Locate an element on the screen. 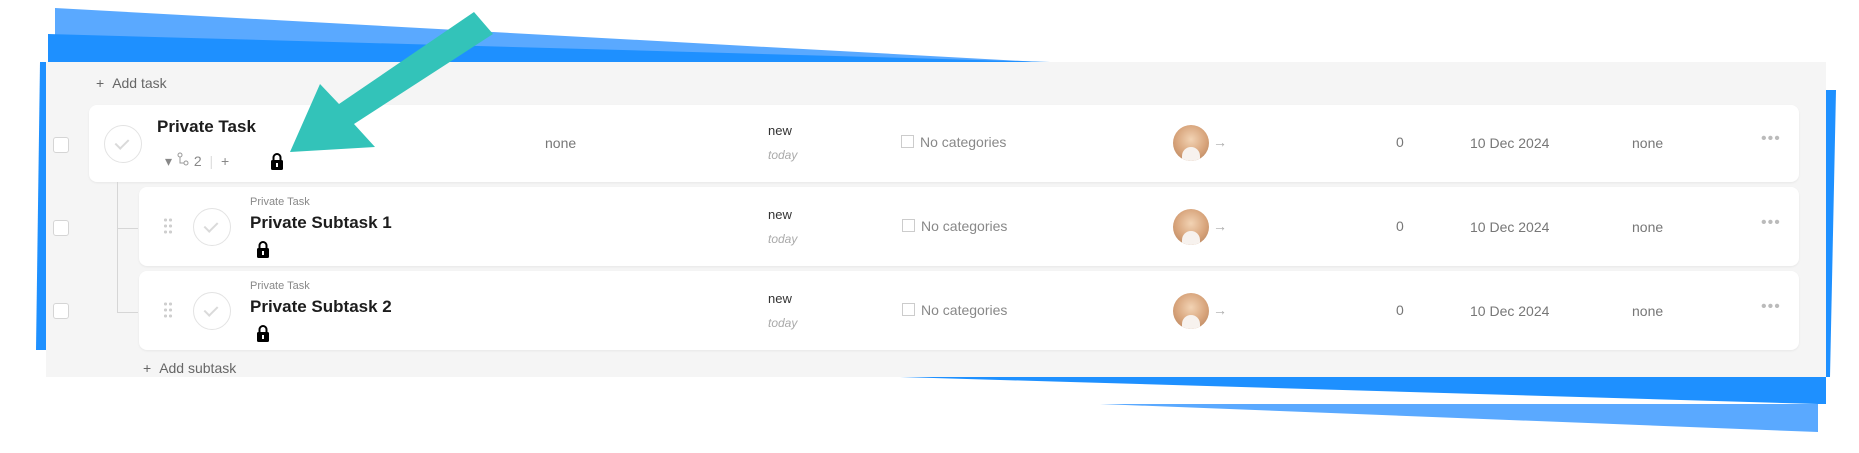  subtask-icon is located at coordinates (183, 159).